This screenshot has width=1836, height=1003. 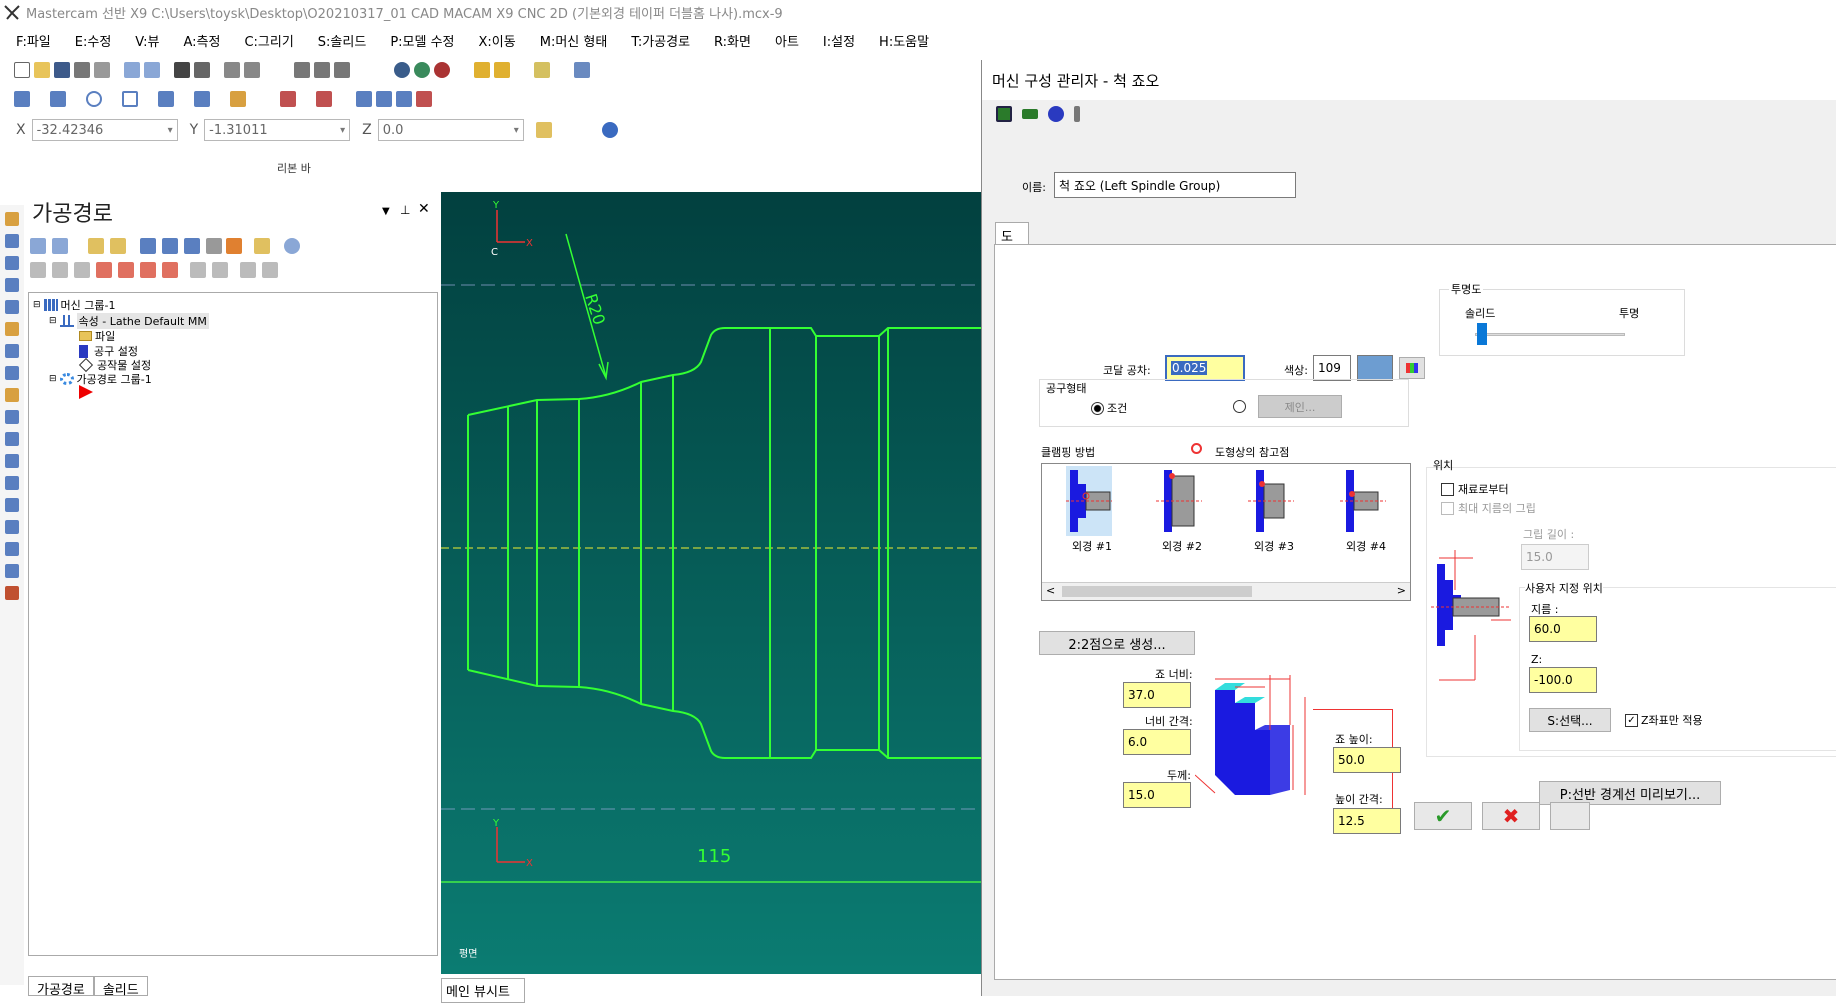 I want to click on zoom-out-icon, so click(x=252, y=70).